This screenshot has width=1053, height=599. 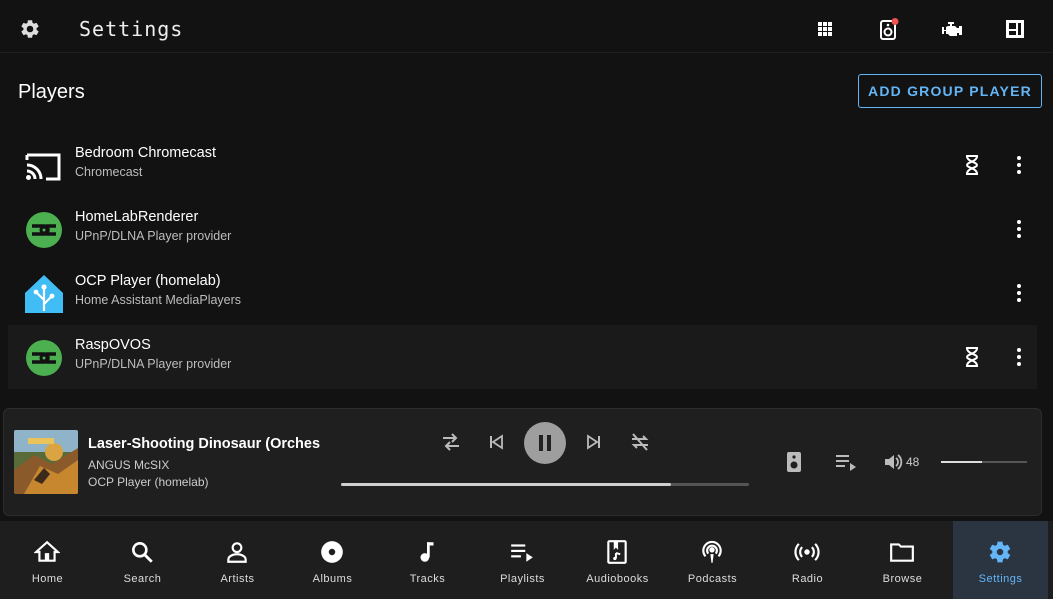 I want to click on nav-label: Artists, so click(x=237, y=579).